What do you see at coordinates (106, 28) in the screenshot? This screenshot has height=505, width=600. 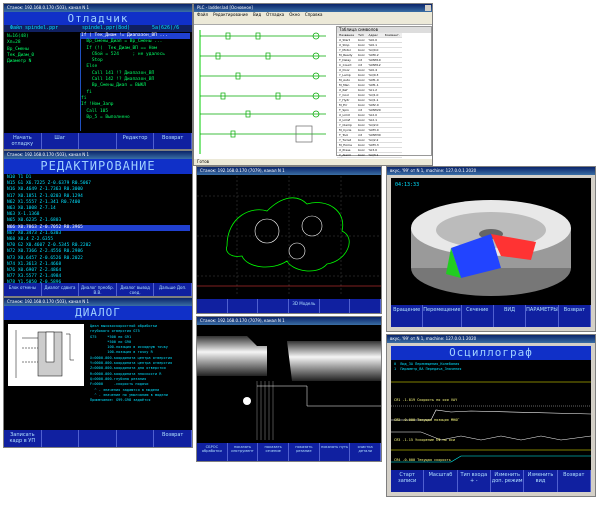 I see `program-field: spindel.ppr(8od)` at bounding box center [106, 28].